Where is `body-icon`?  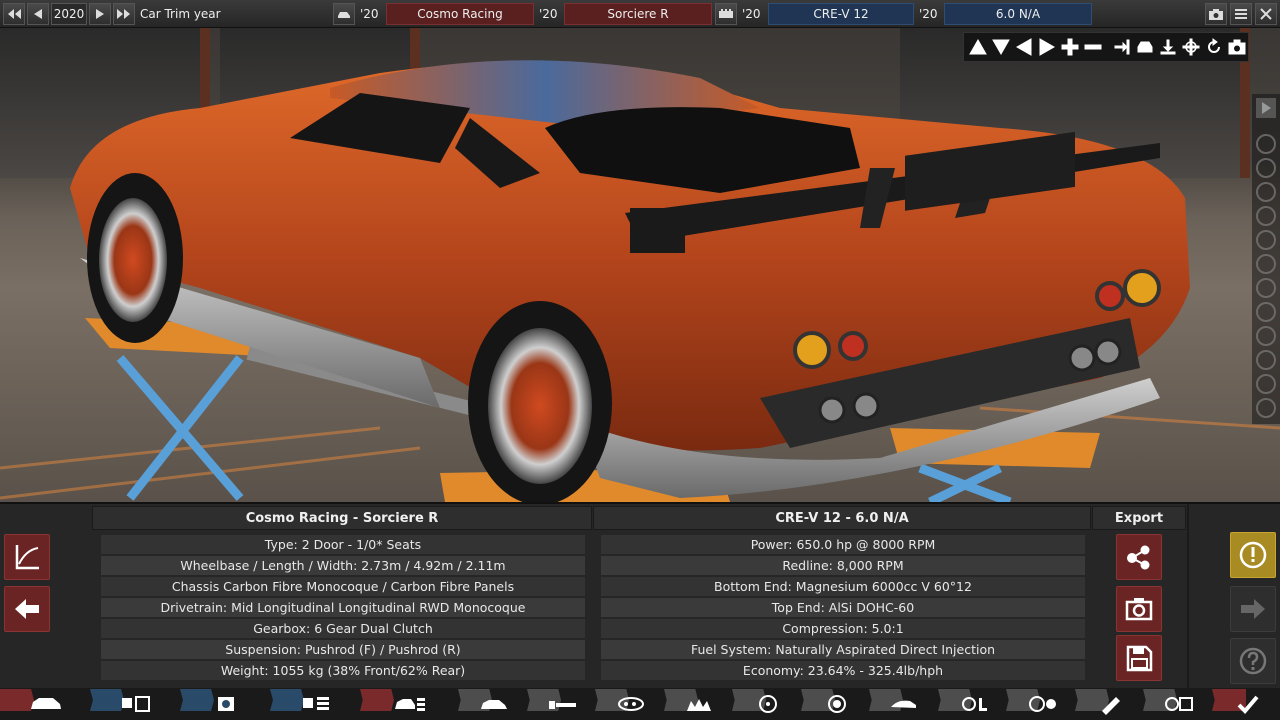
body-icon is located at coordinates (494, 704).